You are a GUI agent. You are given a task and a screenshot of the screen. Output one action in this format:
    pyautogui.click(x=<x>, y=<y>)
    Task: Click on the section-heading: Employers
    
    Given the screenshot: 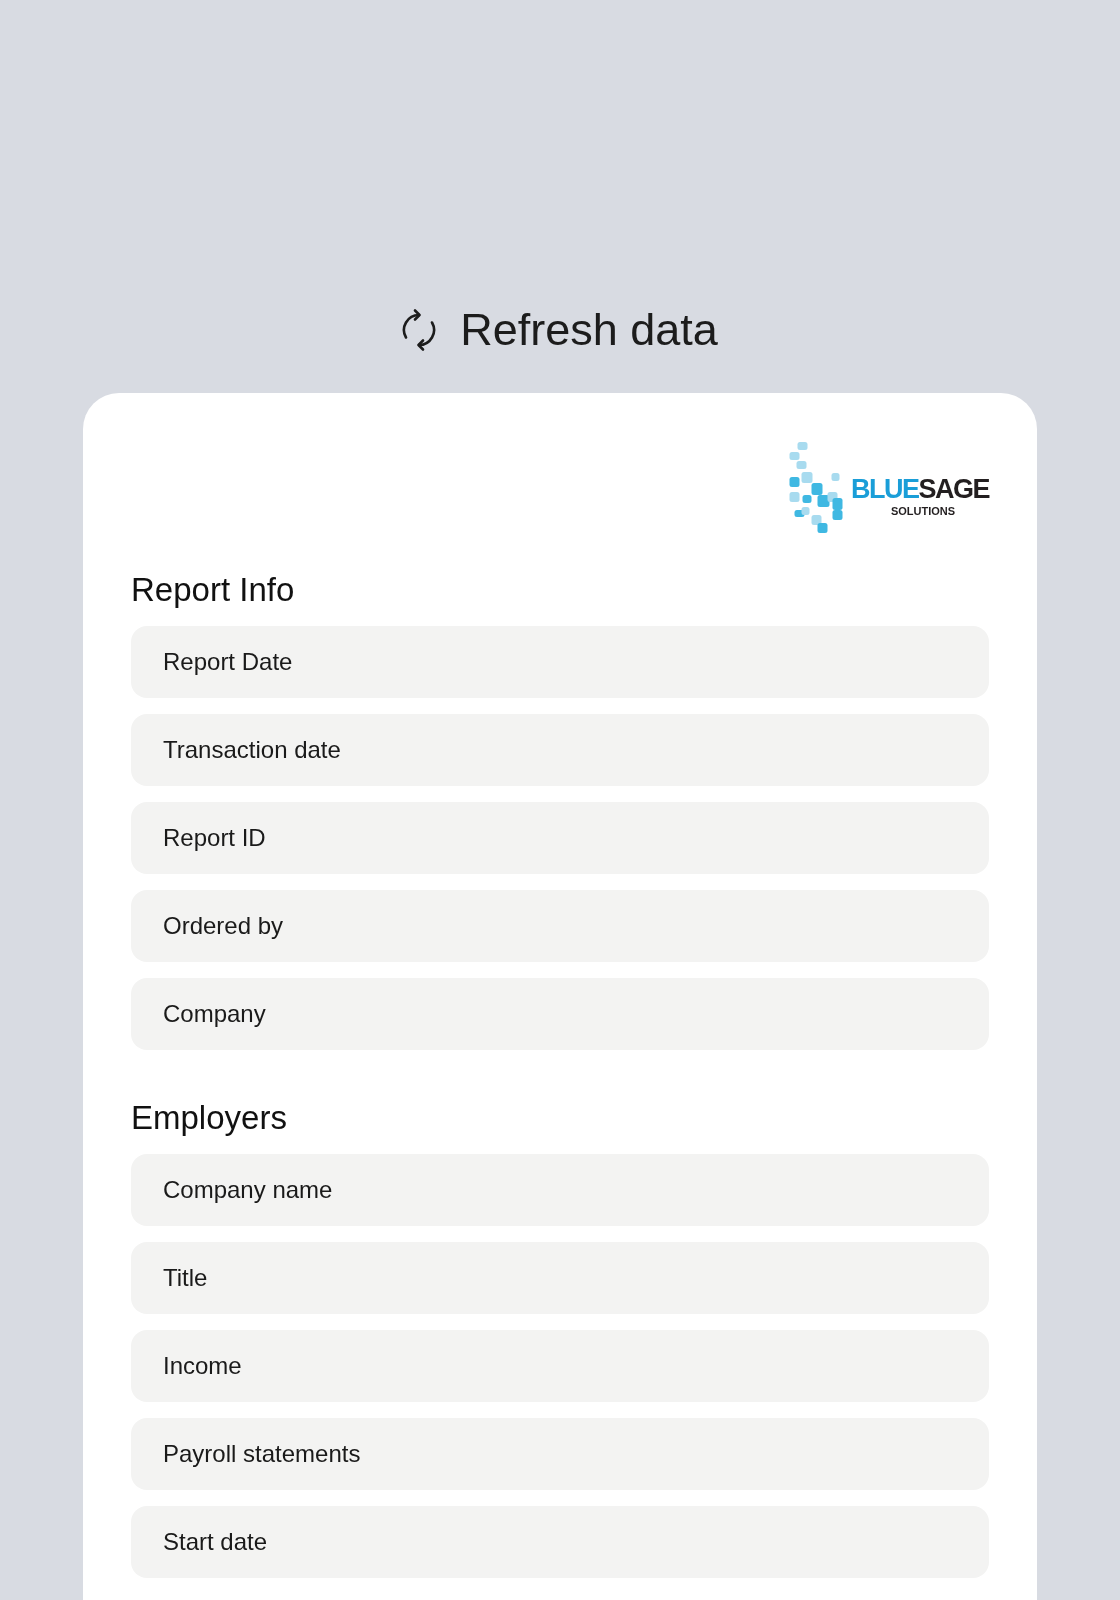 What is the action you would take?
    pyautogui.click(x=209, y=1118)
    